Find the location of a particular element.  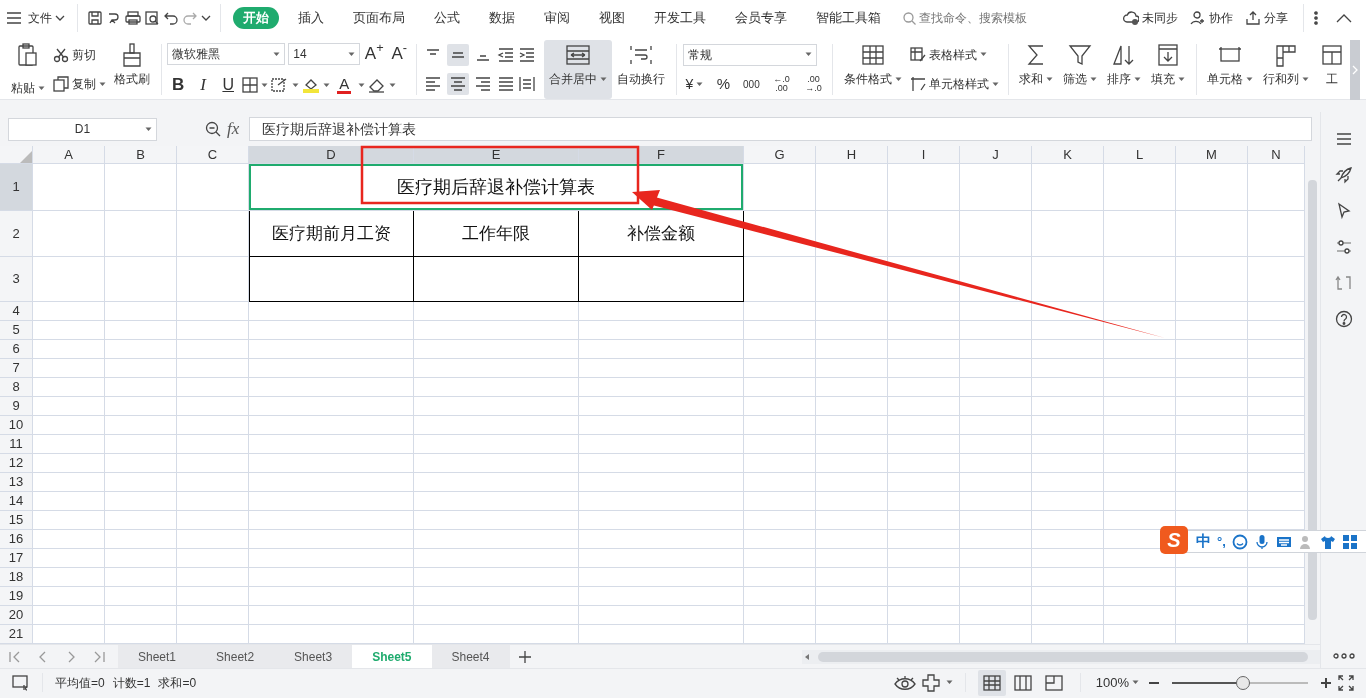

borders-icon is located at coordinates (250, 85).